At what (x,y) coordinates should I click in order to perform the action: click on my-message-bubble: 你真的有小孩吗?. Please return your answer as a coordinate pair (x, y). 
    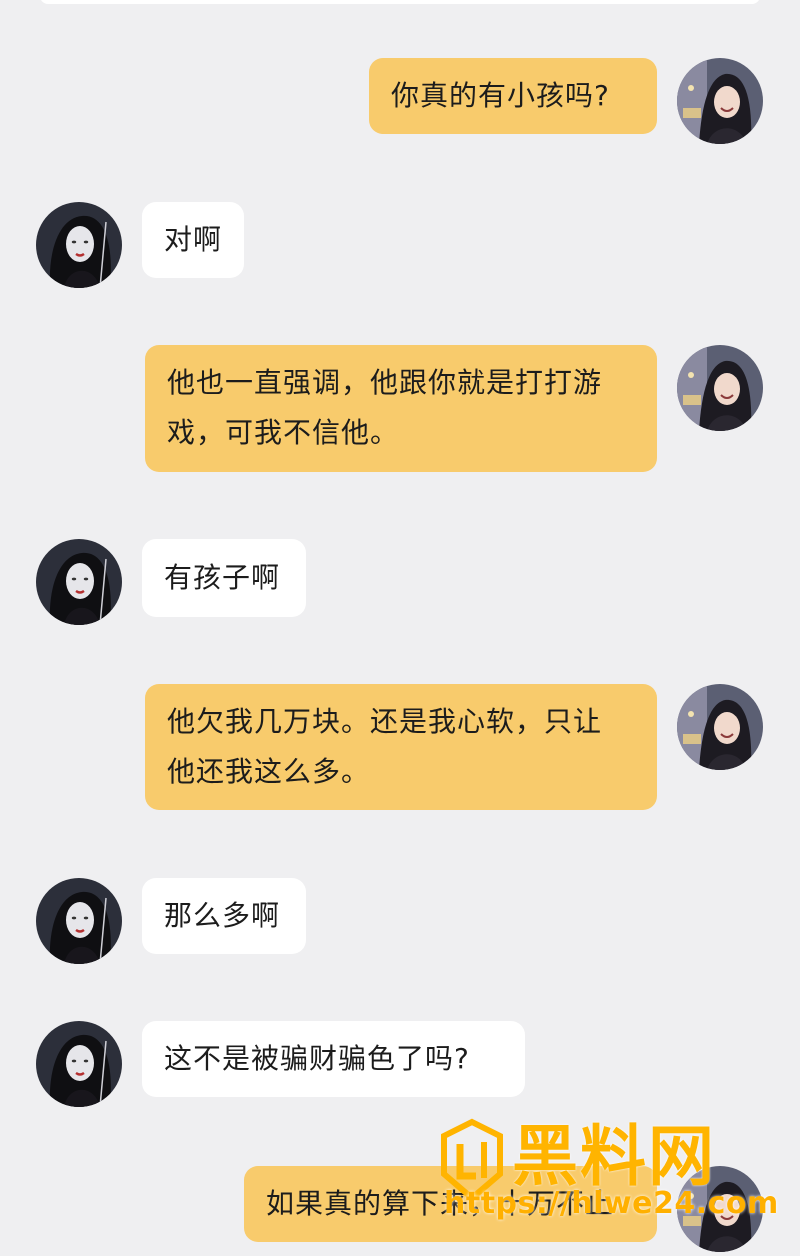
    Looking at the image, I should click on (513, 96).